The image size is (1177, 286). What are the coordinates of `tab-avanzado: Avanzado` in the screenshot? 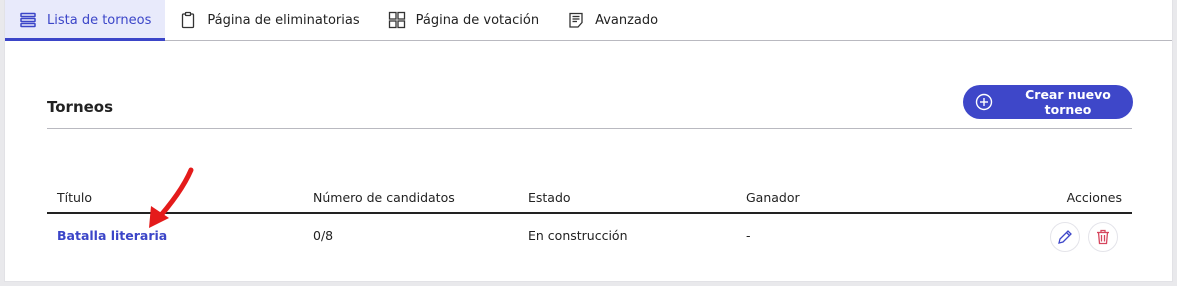 It's located at (612, 20).